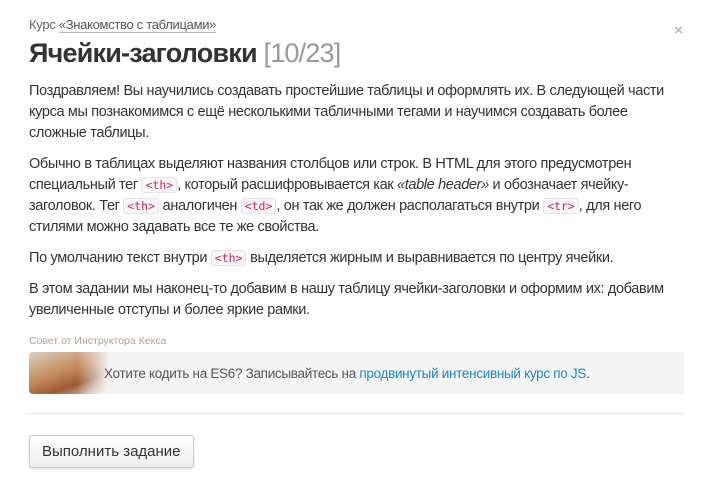 The width and height of the screenshot is (710, 487). I want to click on tip-text-start: Хотите кодить на ES6? Записывайтесь на, so click(232, 373).